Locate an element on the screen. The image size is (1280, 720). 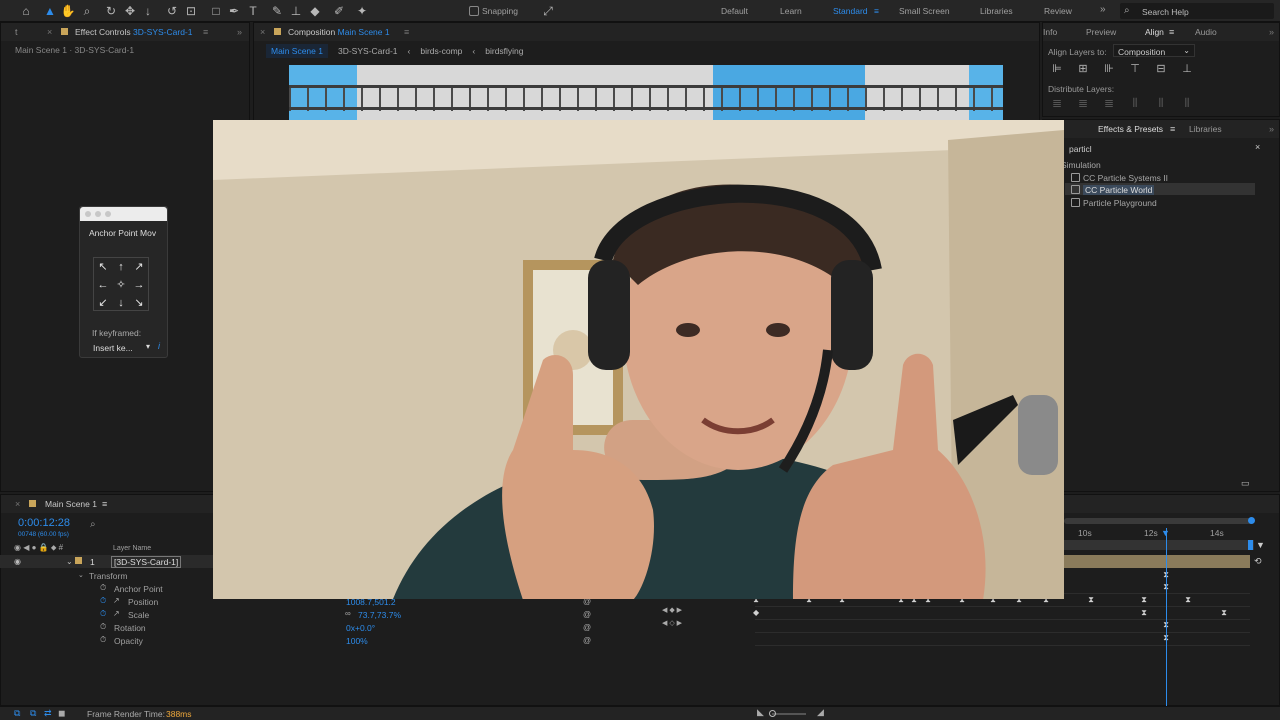
align-left-icon: ⊫ is located at coordinates (1057, 69).